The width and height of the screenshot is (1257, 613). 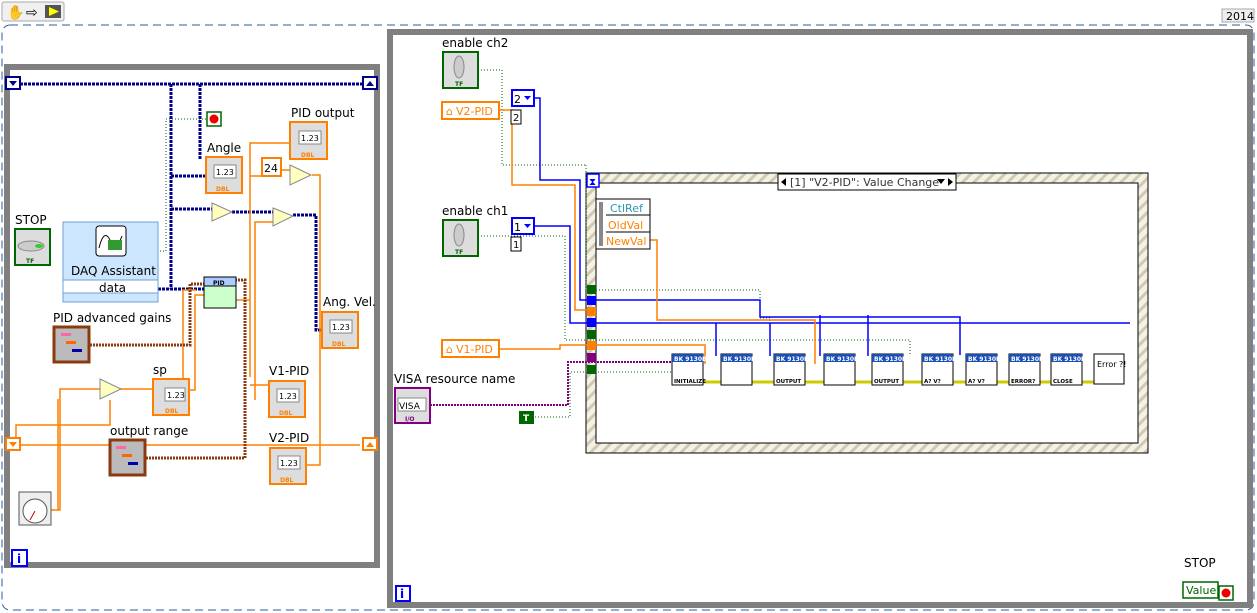 I want to click on daq-assistant: DAQ Assistant data, so click(x=110, y=262).